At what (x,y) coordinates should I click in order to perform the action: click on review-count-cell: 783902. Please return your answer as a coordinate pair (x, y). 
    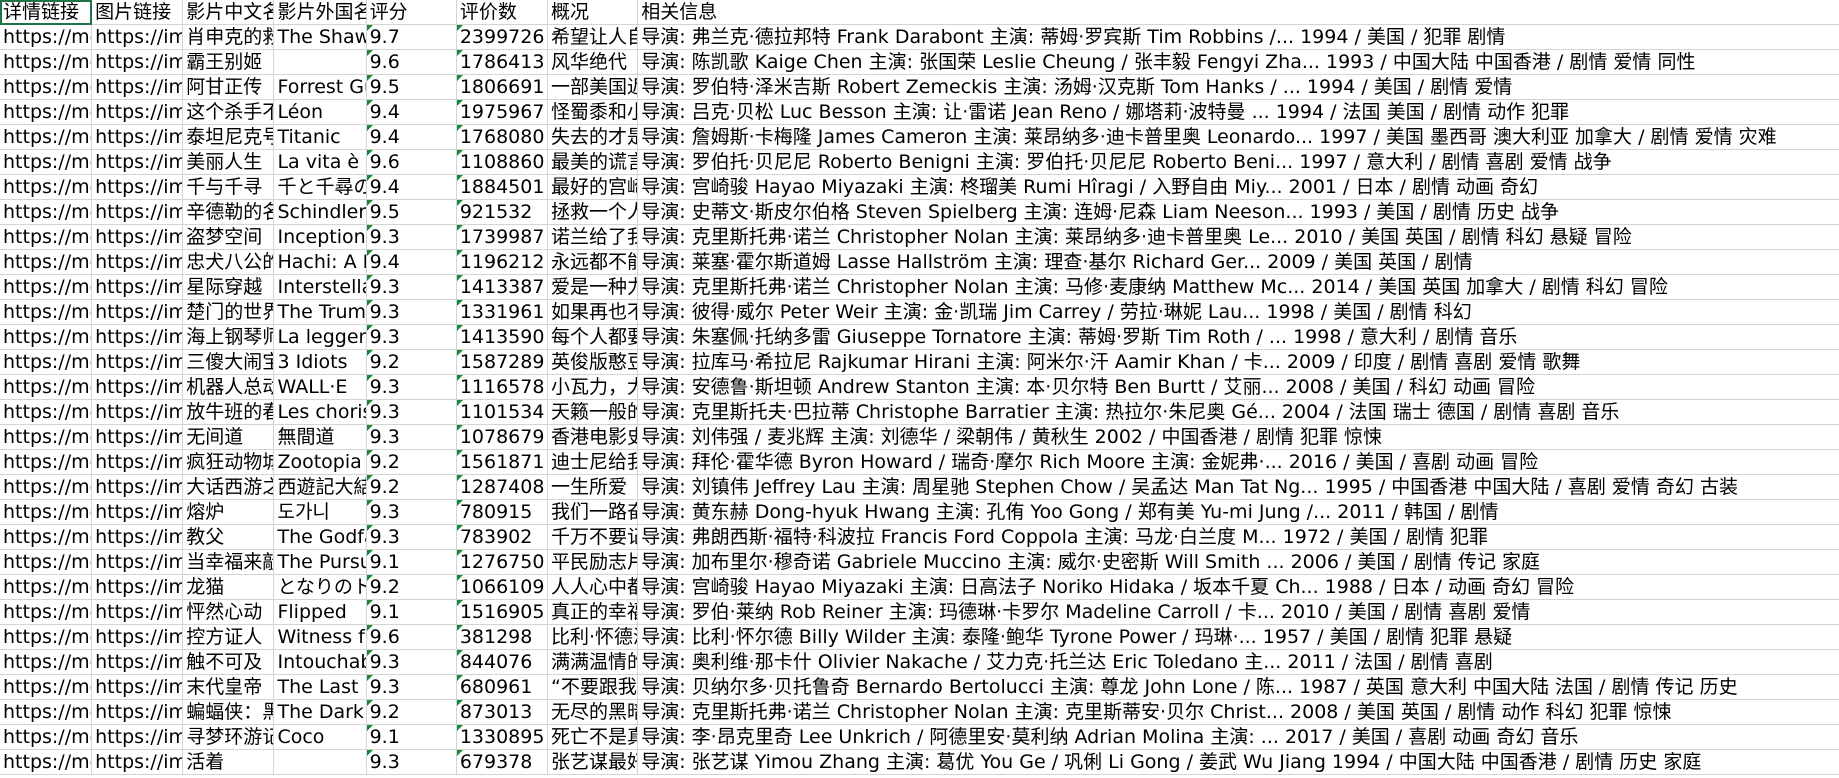
    Looking at the image, I should click on (502, 537).